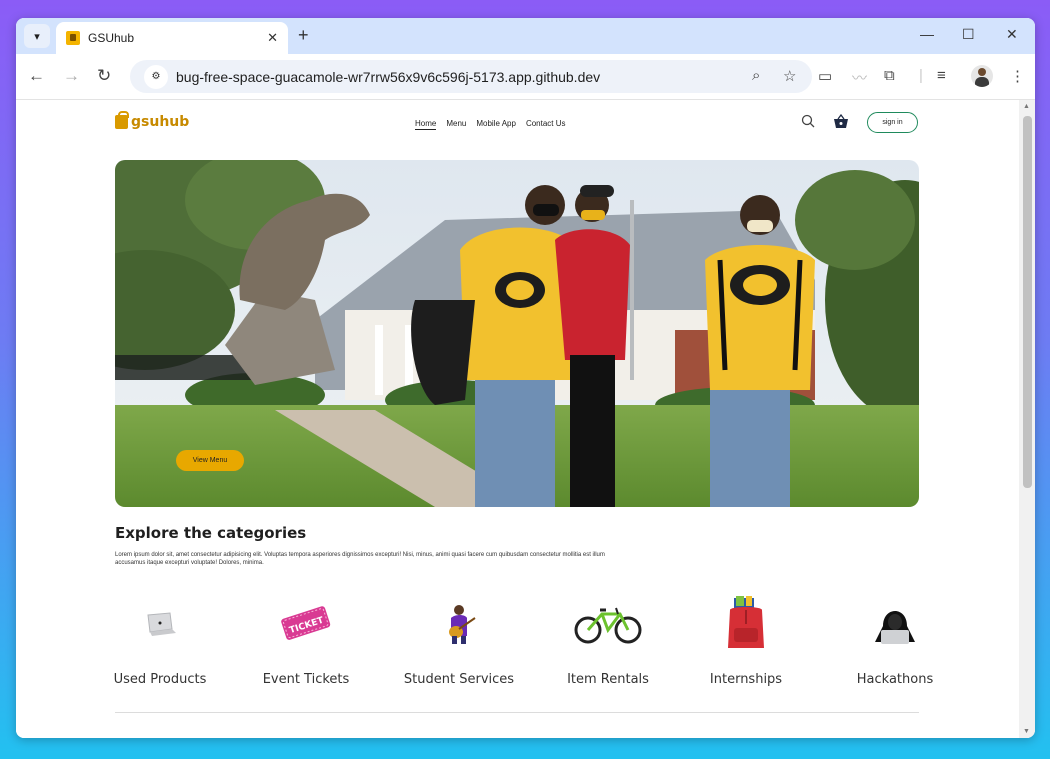 This screenshot has width=1050, height=759. Describe the element at coordinates (895, 679) in the screenshot. I see `category-label: Hackathons` at that location.